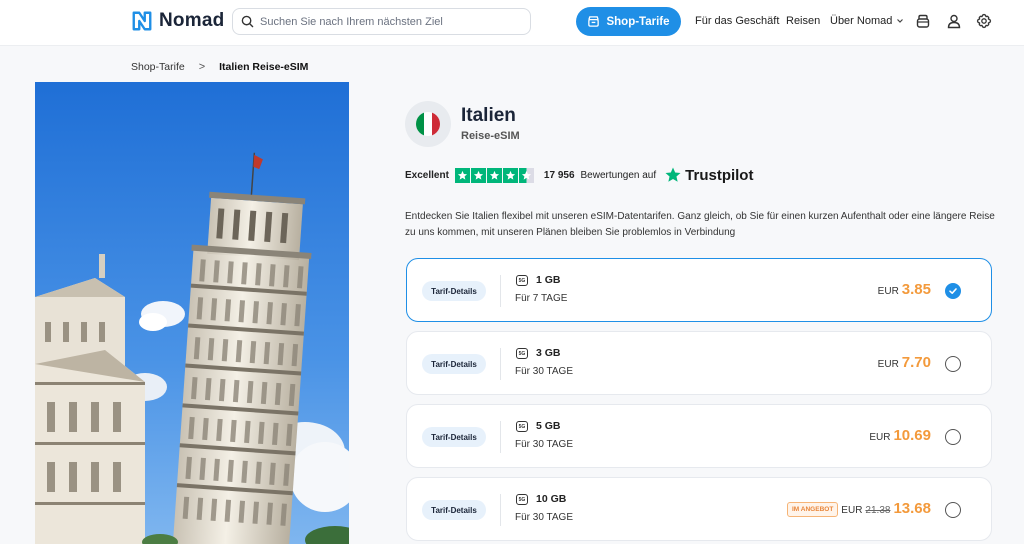  What do you see at coordinates (158, 67) in the screenshot?
I see `breadcrumb-shop-link: Shop-Tarife` at bounding box center [158, 67].